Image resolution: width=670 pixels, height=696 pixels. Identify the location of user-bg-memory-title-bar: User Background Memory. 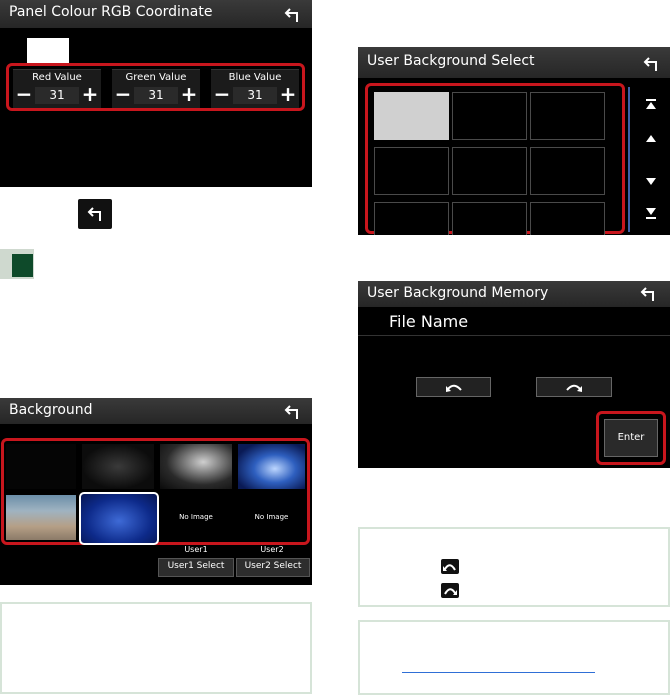
(514, 294).